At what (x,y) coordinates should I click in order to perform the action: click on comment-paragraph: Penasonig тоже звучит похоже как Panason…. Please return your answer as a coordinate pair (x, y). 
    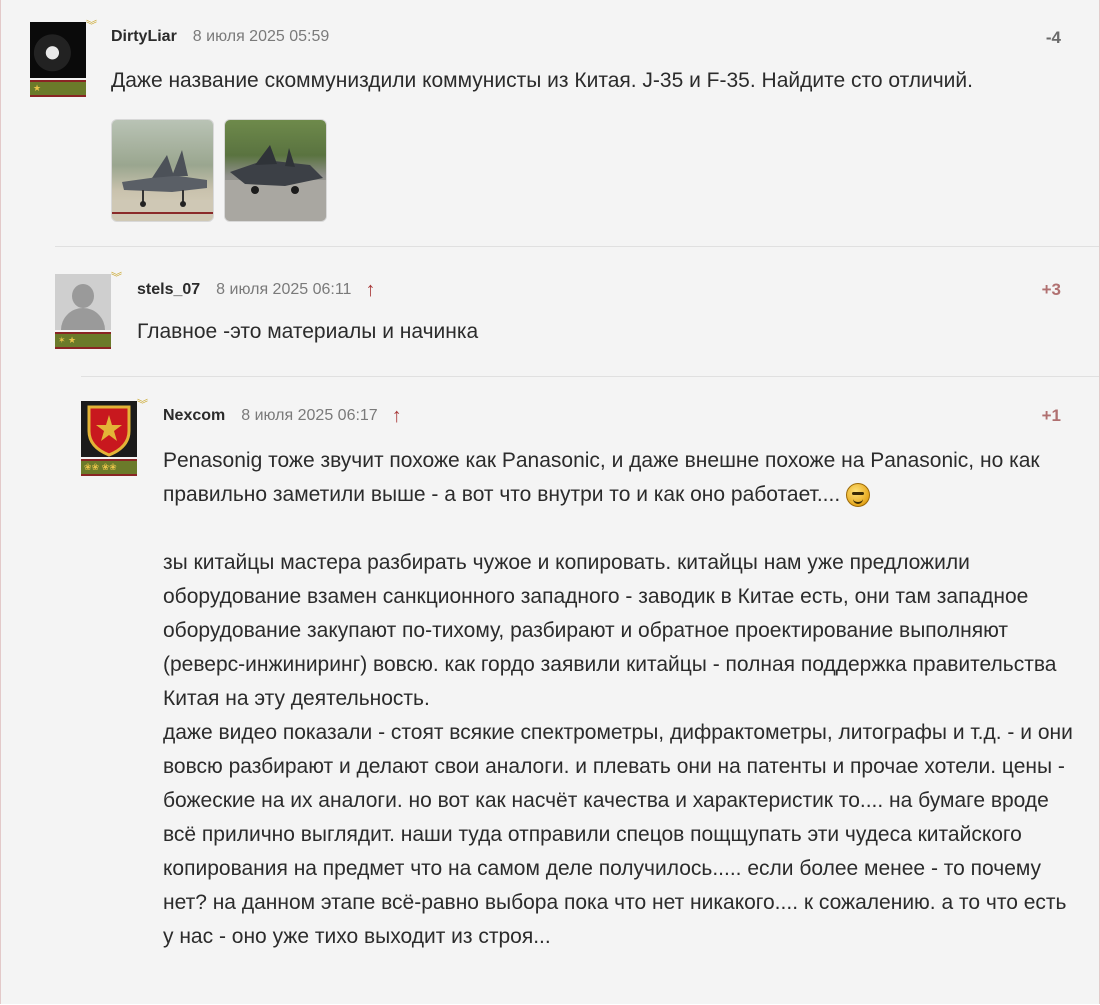
    Looking at the image, I should click on (620, 478).